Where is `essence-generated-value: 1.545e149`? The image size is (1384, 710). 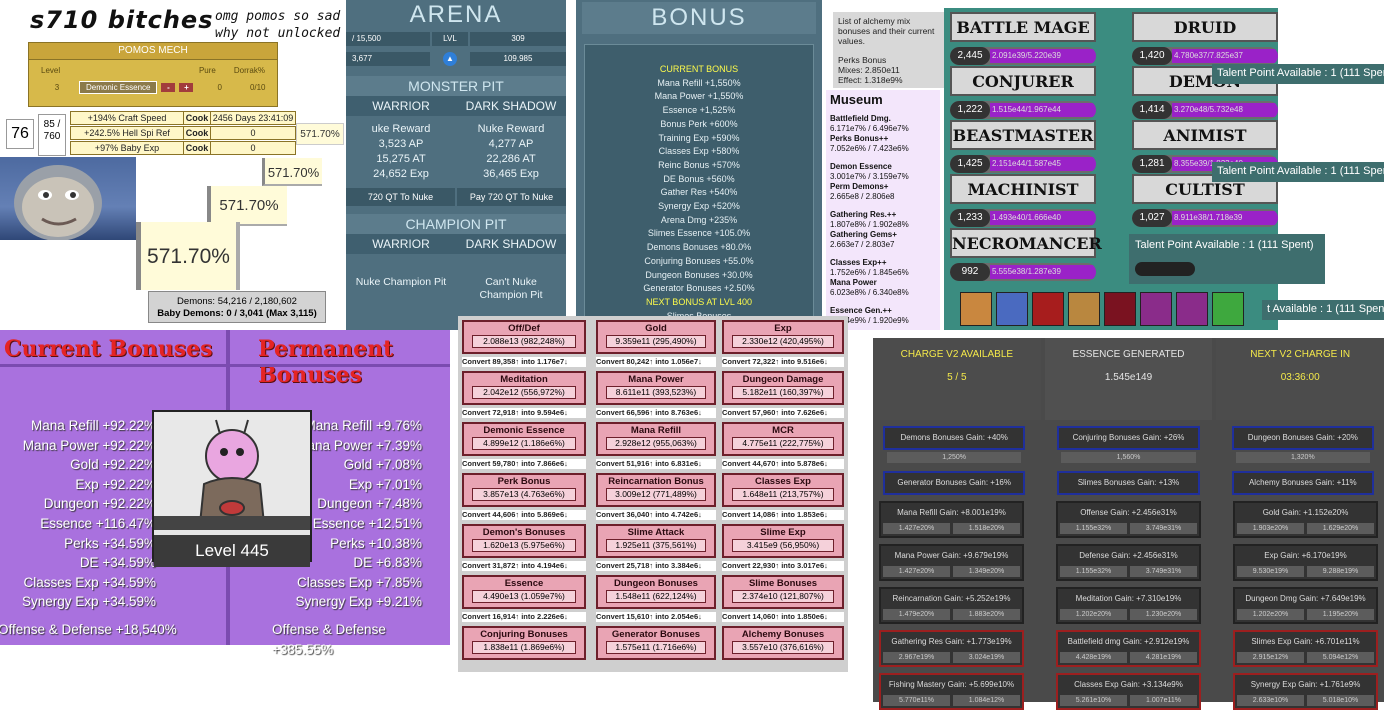 essence-generated-value: 1.545e149 is located at coordinates (1128, 377).